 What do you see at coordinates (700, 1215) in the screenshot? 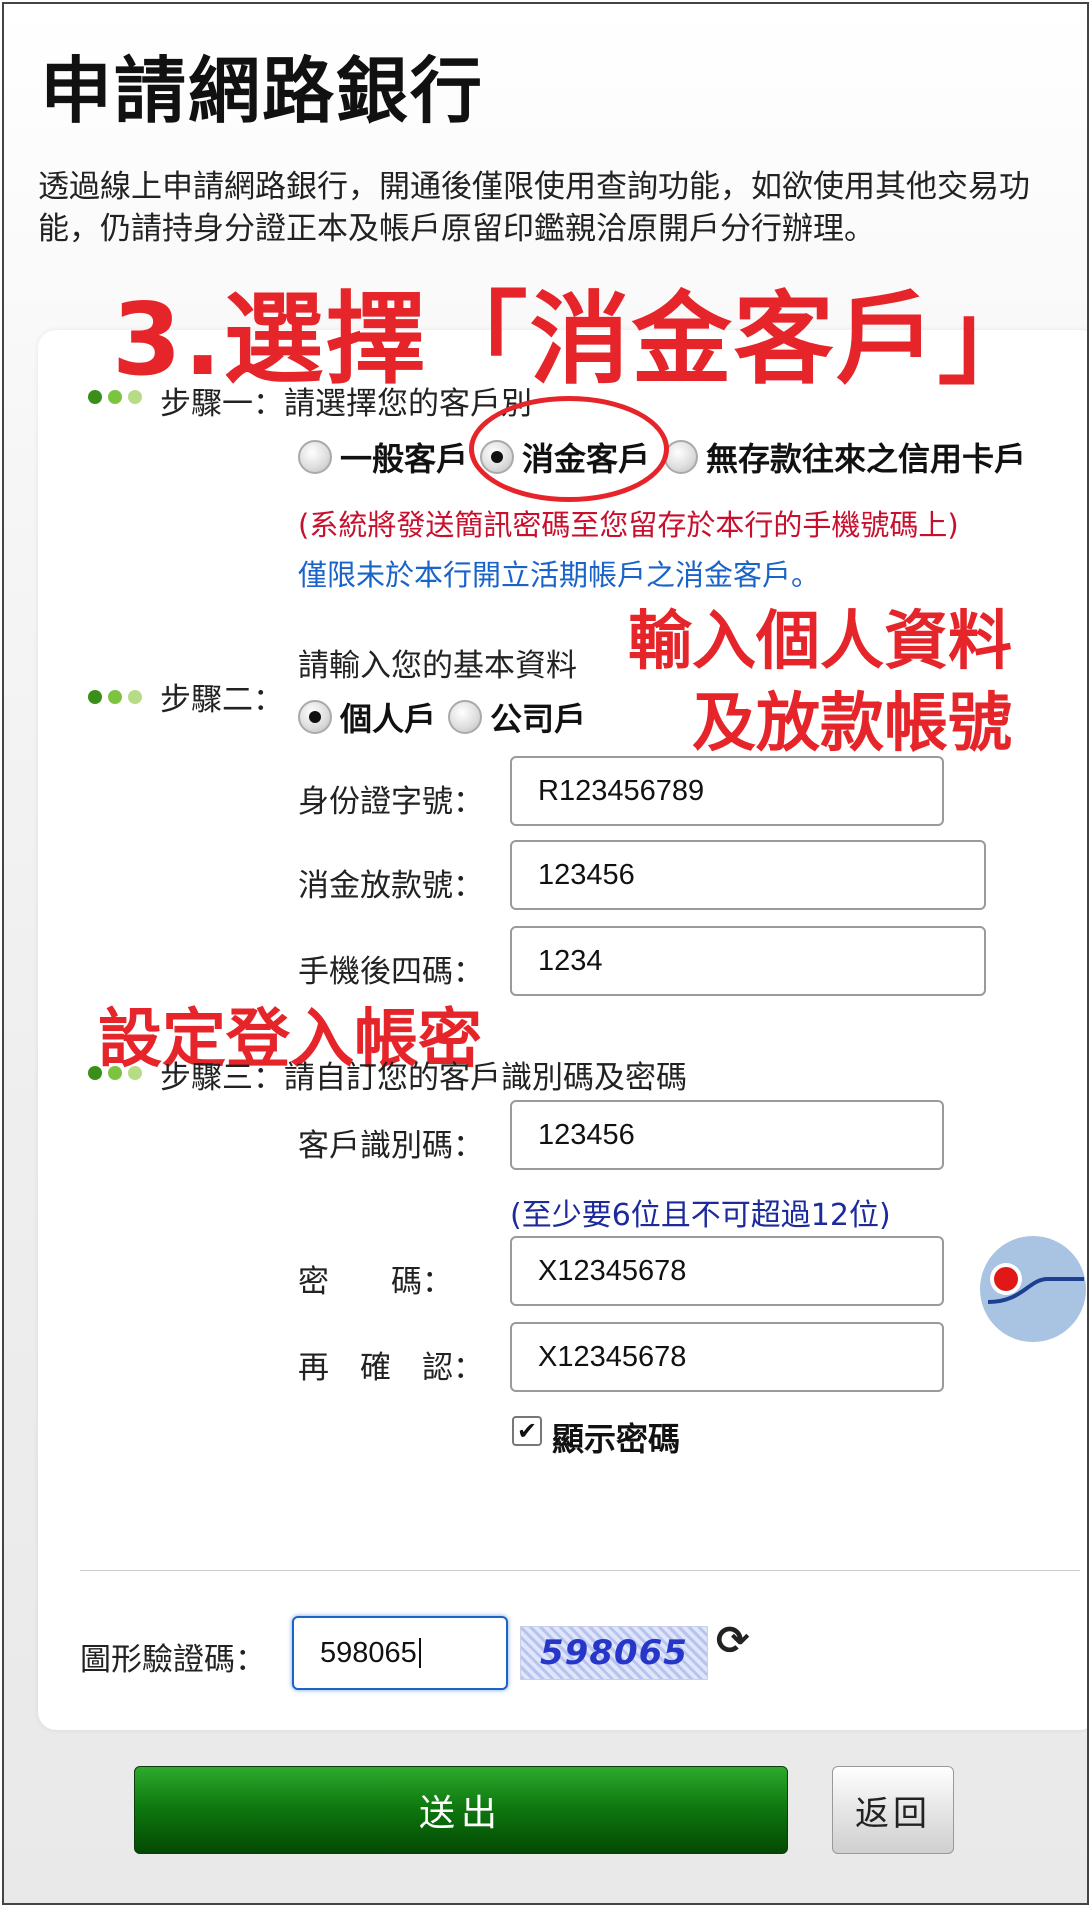
I see `user-id-length-note: (至少要6位且不可超過12位)` at bounding box center [700, 1215].